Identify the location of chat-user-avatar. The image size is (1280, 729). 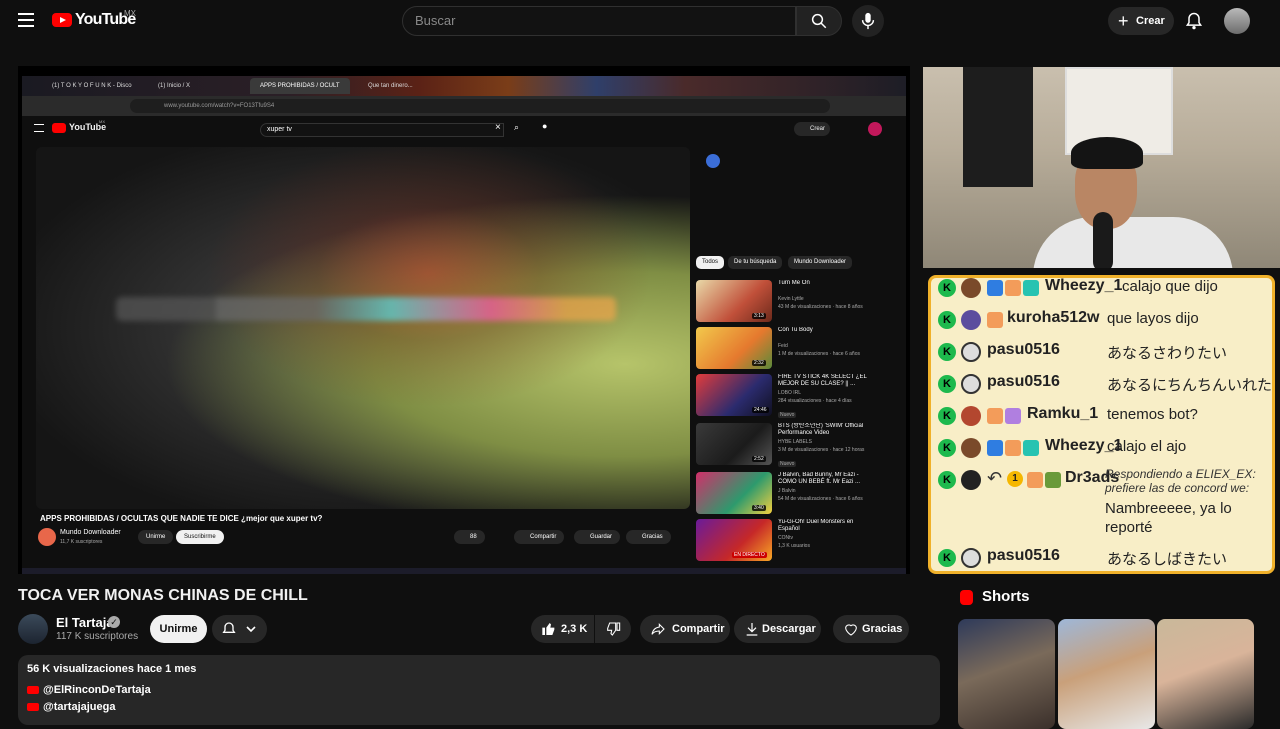
(971, 448).